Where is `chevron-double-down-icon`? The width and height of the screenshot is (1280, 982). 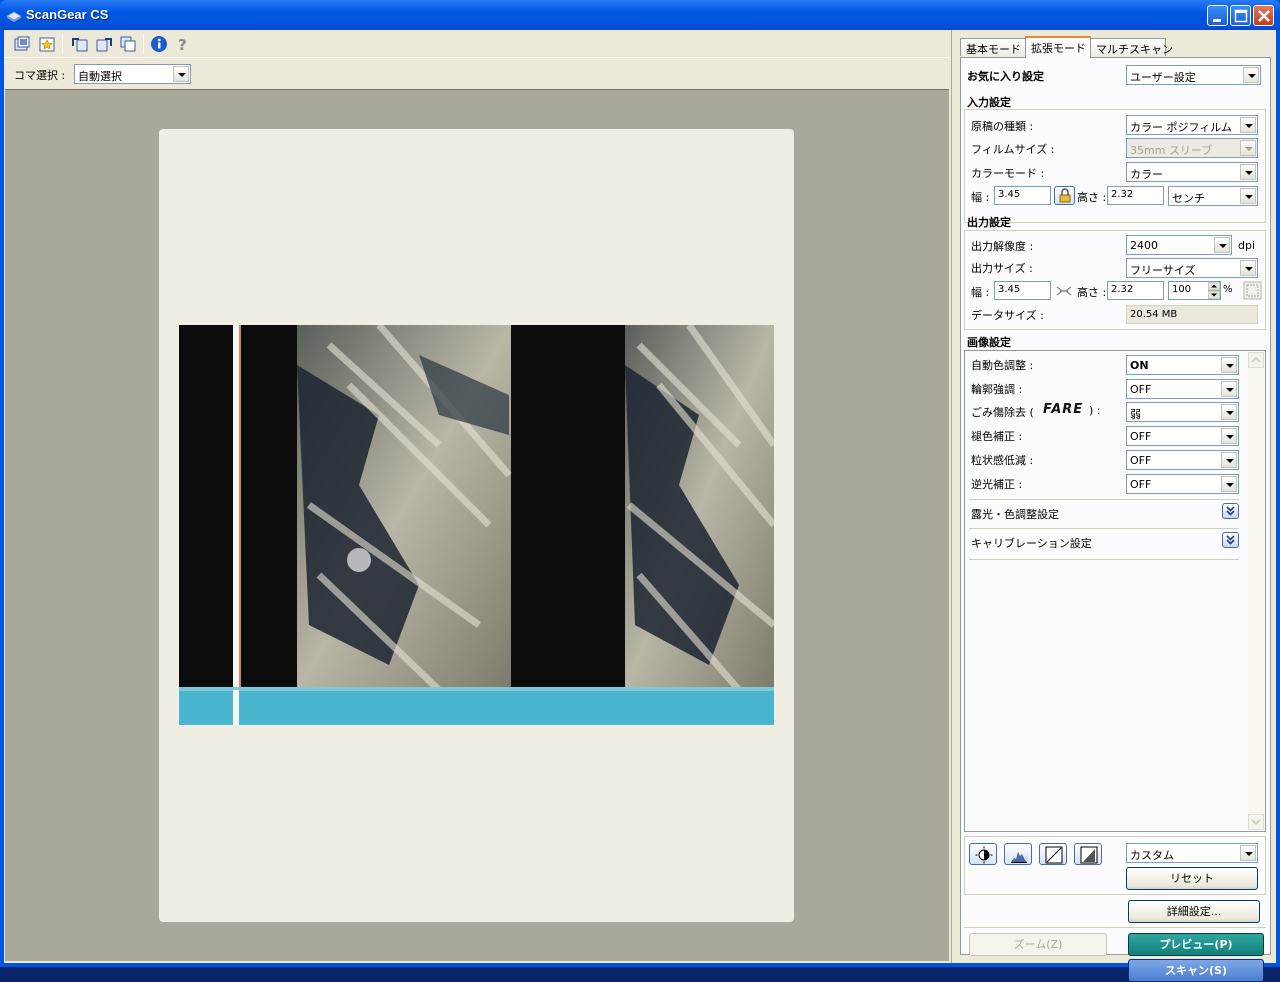
chevron-double-down-icon is located at coordinates (1230, 511).